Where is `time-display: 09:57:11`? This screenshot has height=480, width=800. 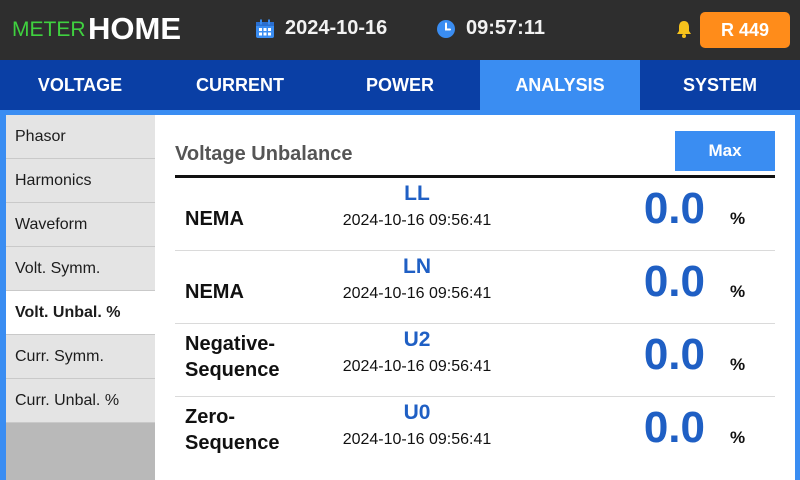 time-display: 09:57:11 is located at coordinates (490, 28).